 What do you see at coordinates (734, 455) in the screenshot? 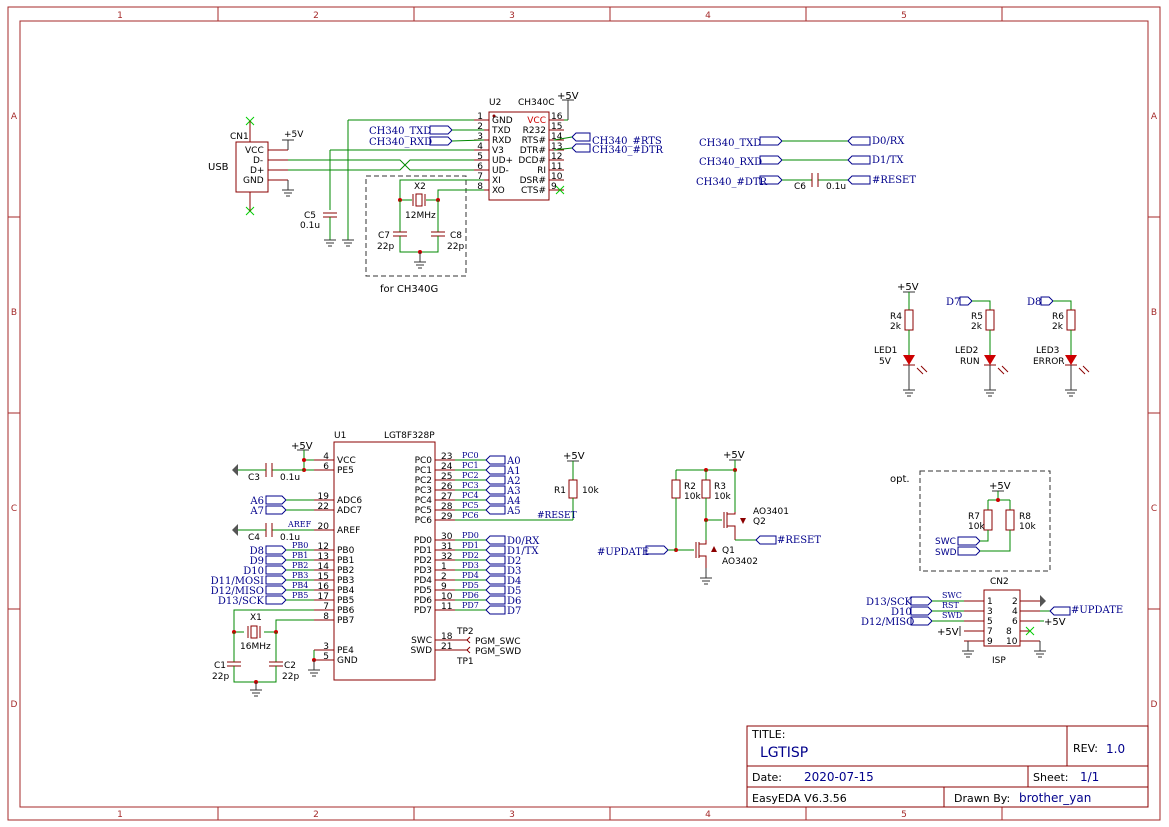
I see `update-power: +5V` at bounding box center [734, 455].